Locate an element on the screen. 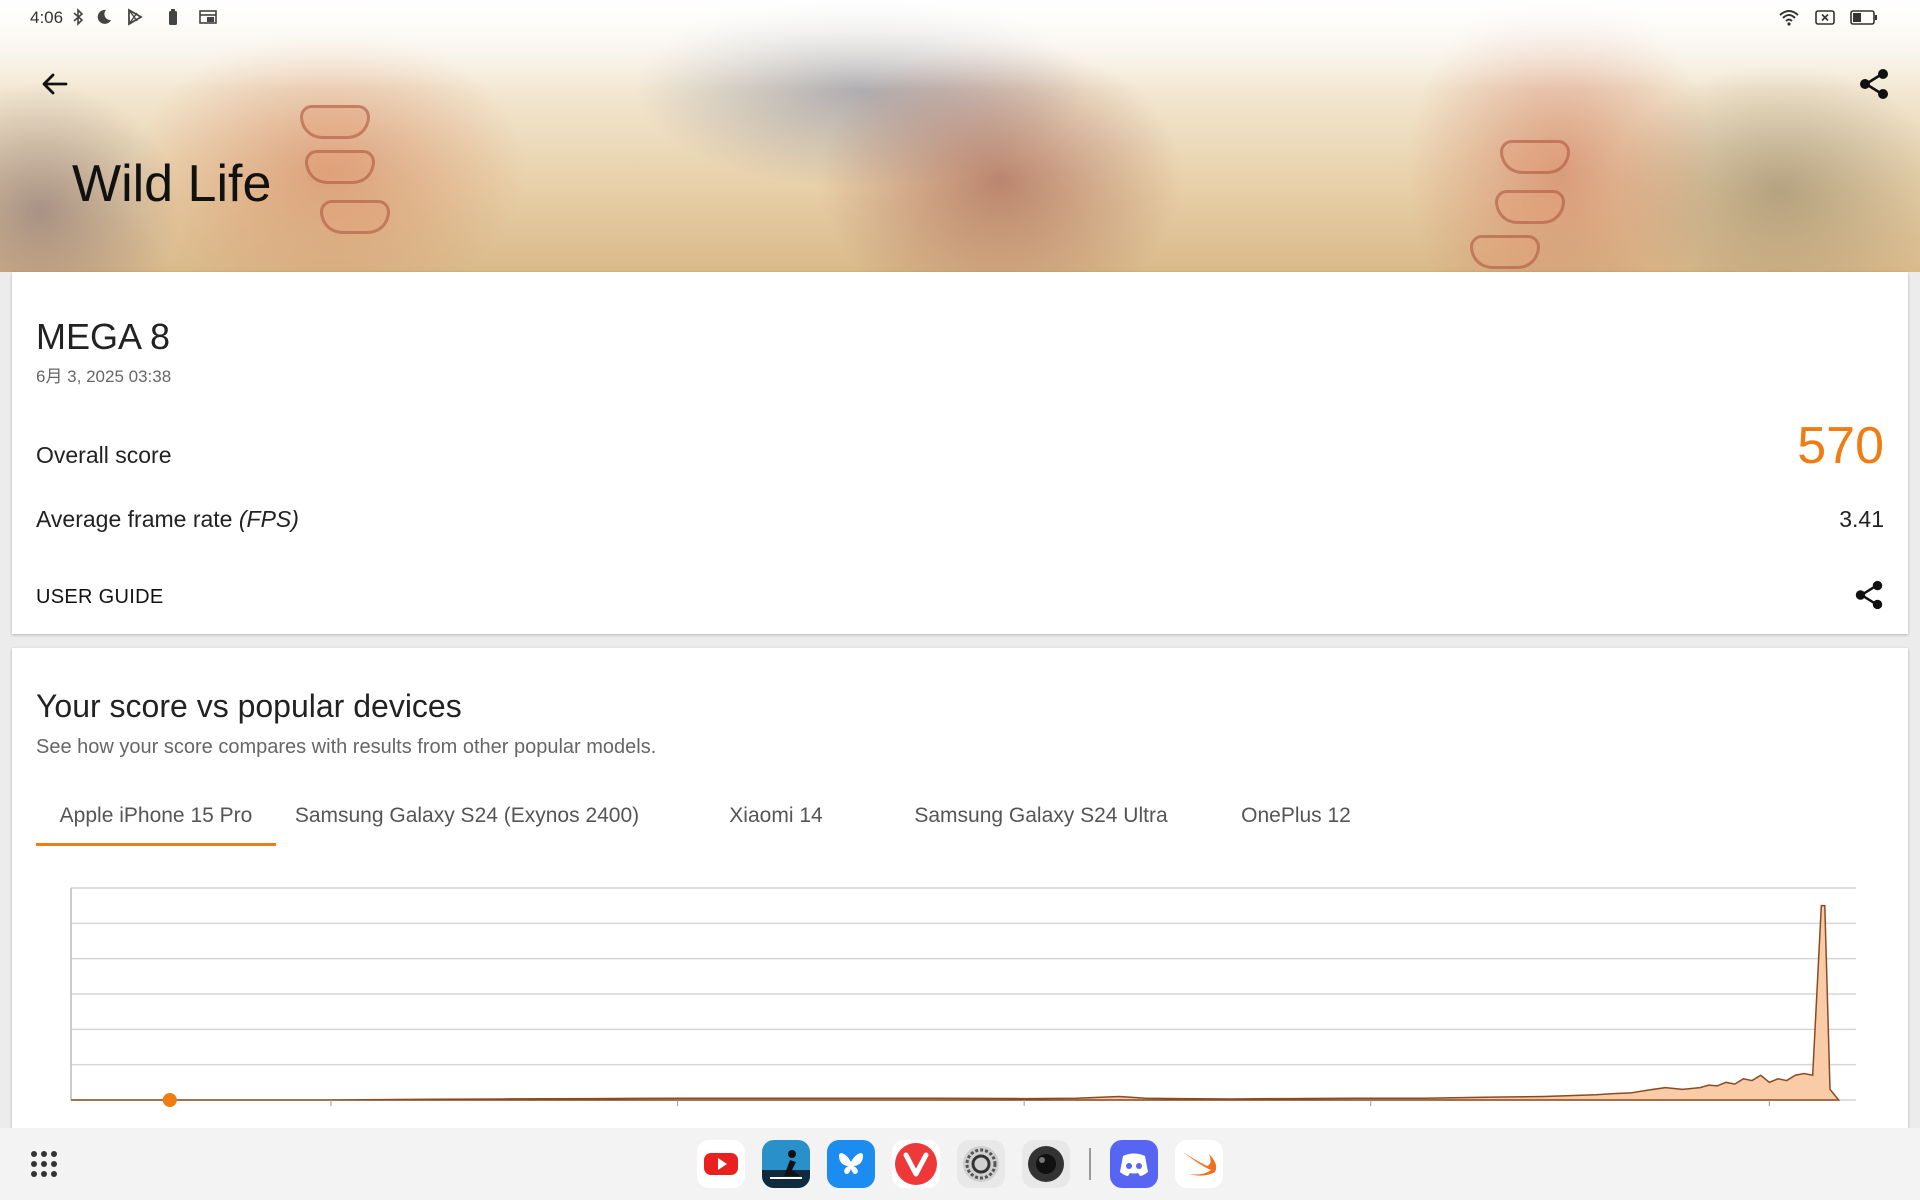  status-time: 4:06 is located at coordinates (47, 17).